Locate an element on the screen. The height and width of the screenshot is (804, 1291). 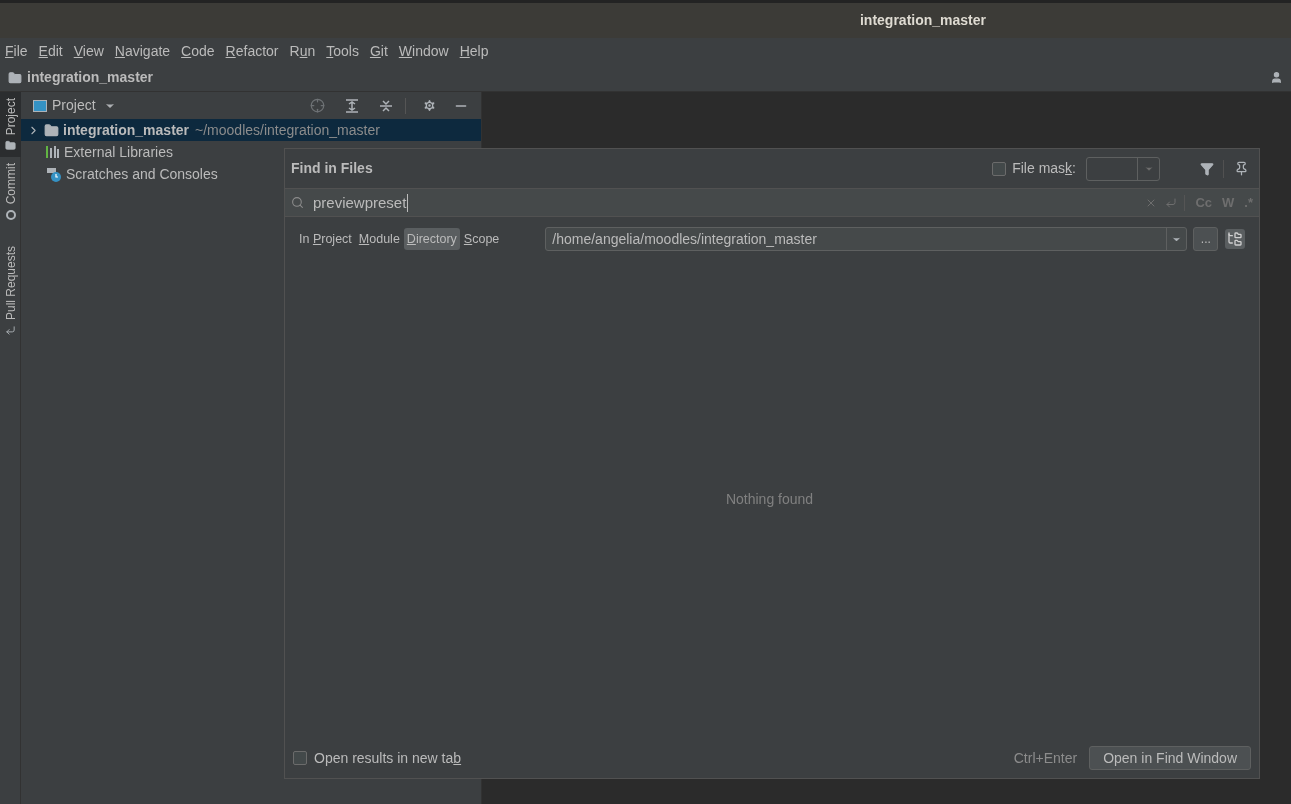
collapse-all-icon is located at coordinates (386, 105).